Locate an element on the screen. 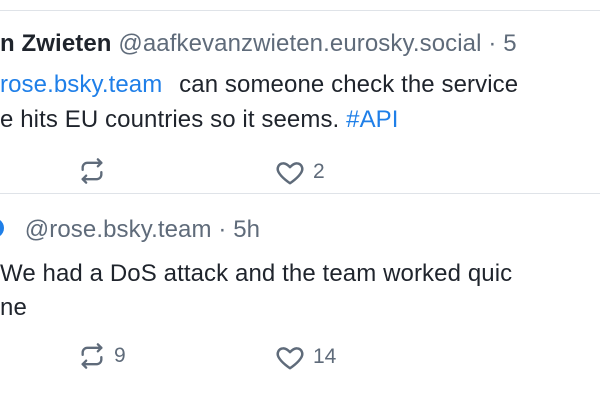 The width and height of the screenshot is (600, 400). post-1-like-button: 2 is located at coordinates (300, 172).